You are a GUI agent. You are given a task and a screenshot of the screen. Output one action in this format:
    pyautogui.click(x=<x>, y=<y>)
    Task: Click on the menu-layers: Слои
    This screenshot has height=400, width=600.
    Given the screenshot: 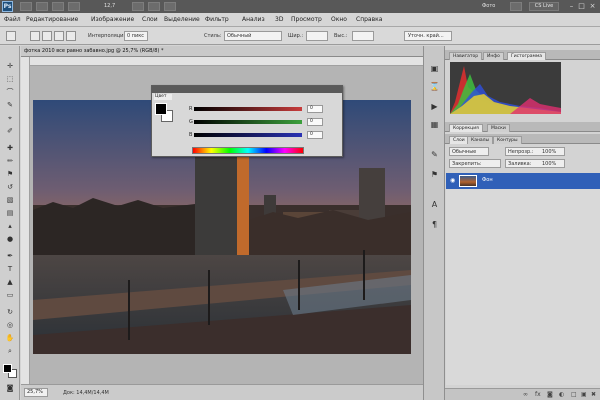 What is the action you would take?
    pyautogui.click(x=150, y=19)
    